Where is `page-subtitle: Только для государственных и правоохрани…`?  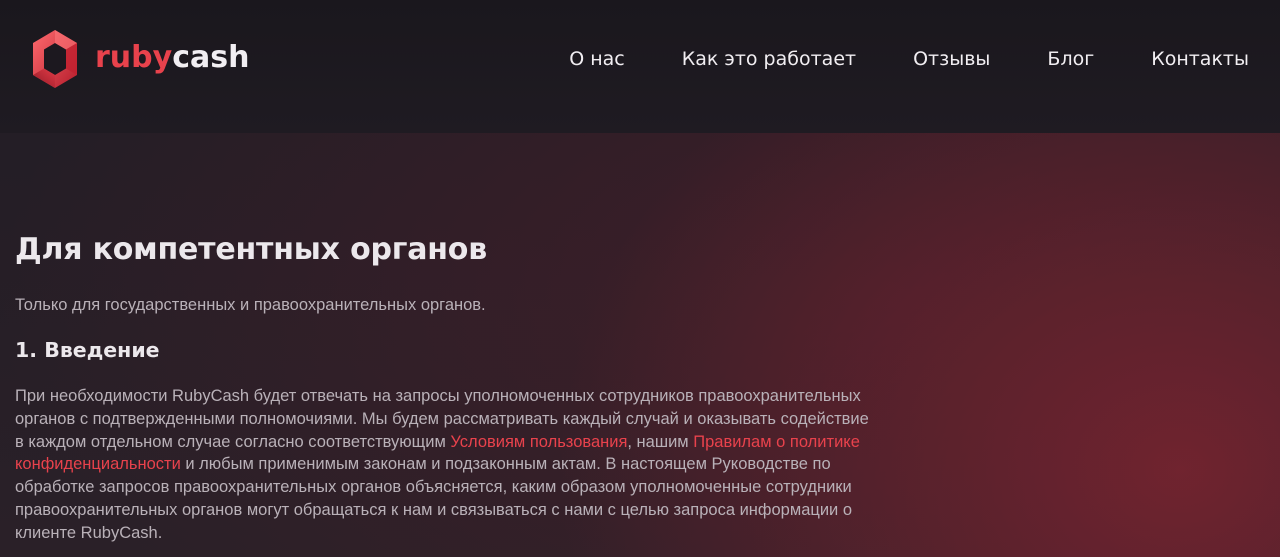
page-subtitle: Только для государственных и правоохрани… is located at coordinates (250, 305).